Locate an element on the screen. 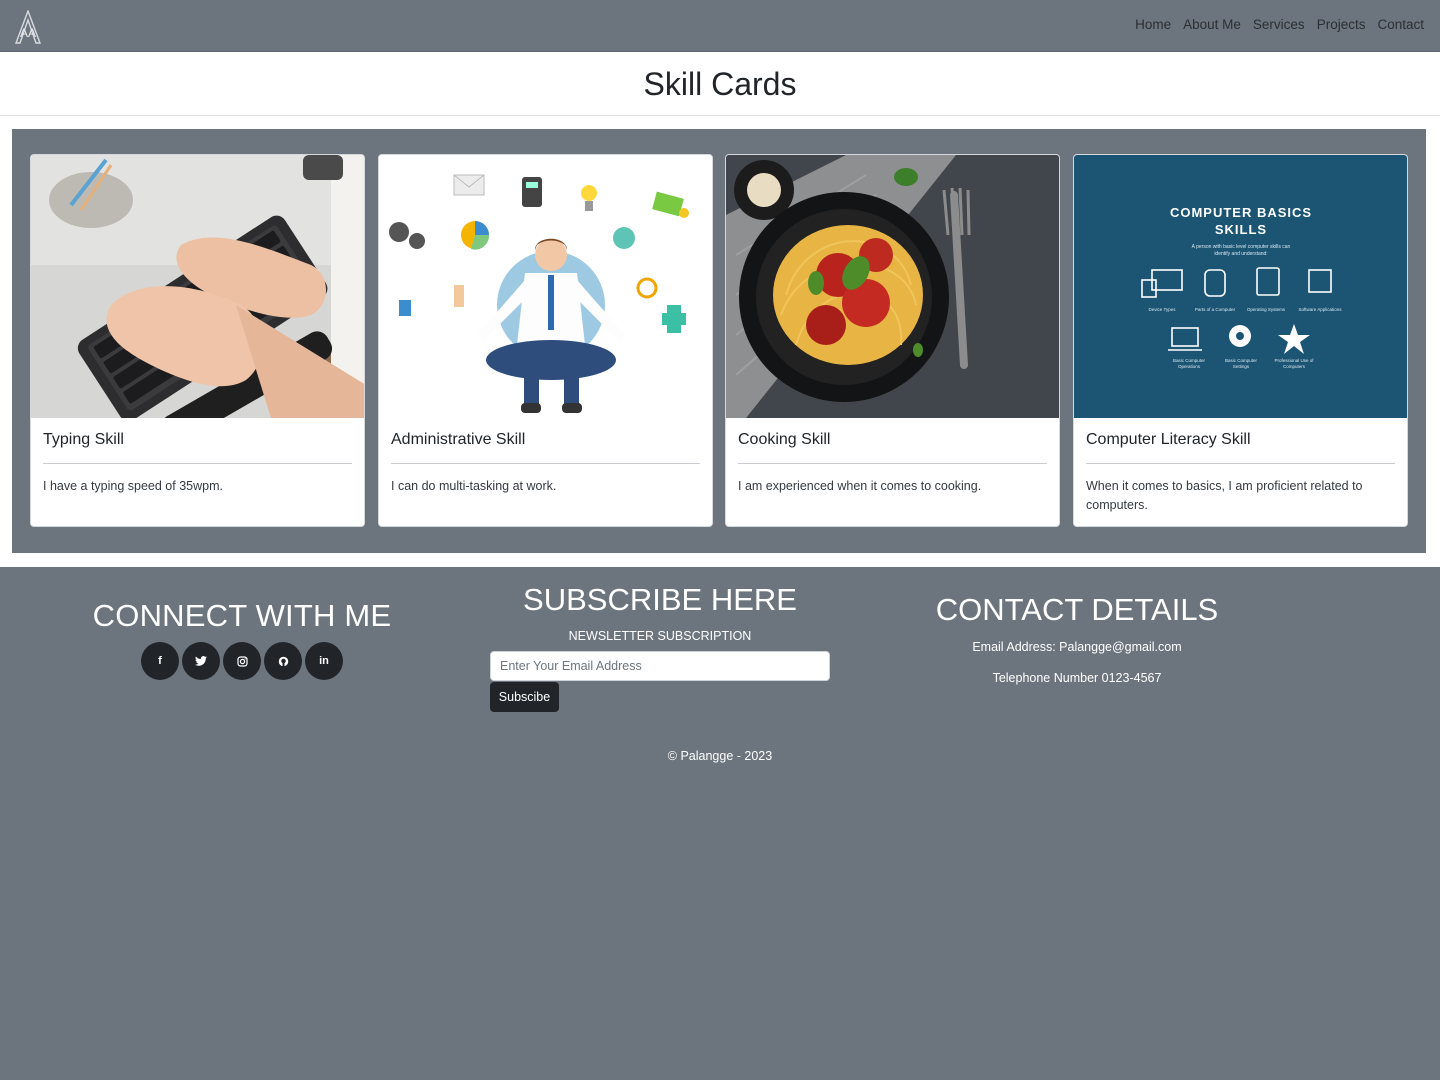 This screenshot has height=1080, width=1440. contact-email: Email Address: Palangge@gmail.com is located at coordinates (1077, 647).